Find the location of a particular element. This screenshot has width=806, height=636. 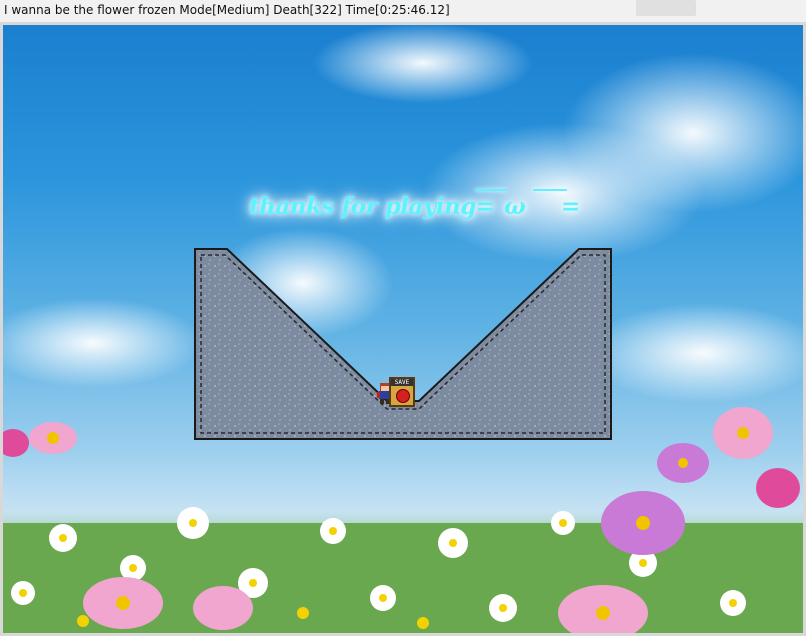

face-brow-left is located at coordinates (491, 190).